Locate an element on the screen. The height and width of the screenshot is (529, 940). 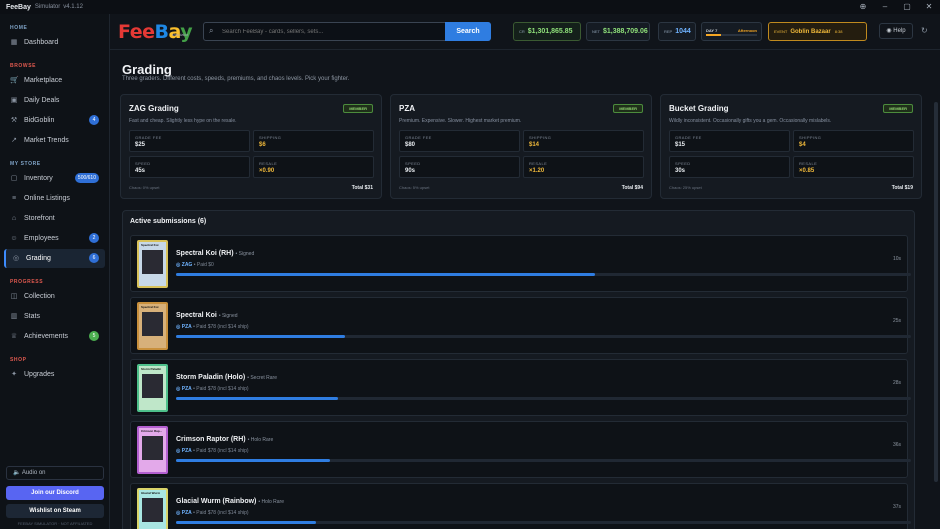
cart-icon: 🛒 is located at coordinates (14, 80).